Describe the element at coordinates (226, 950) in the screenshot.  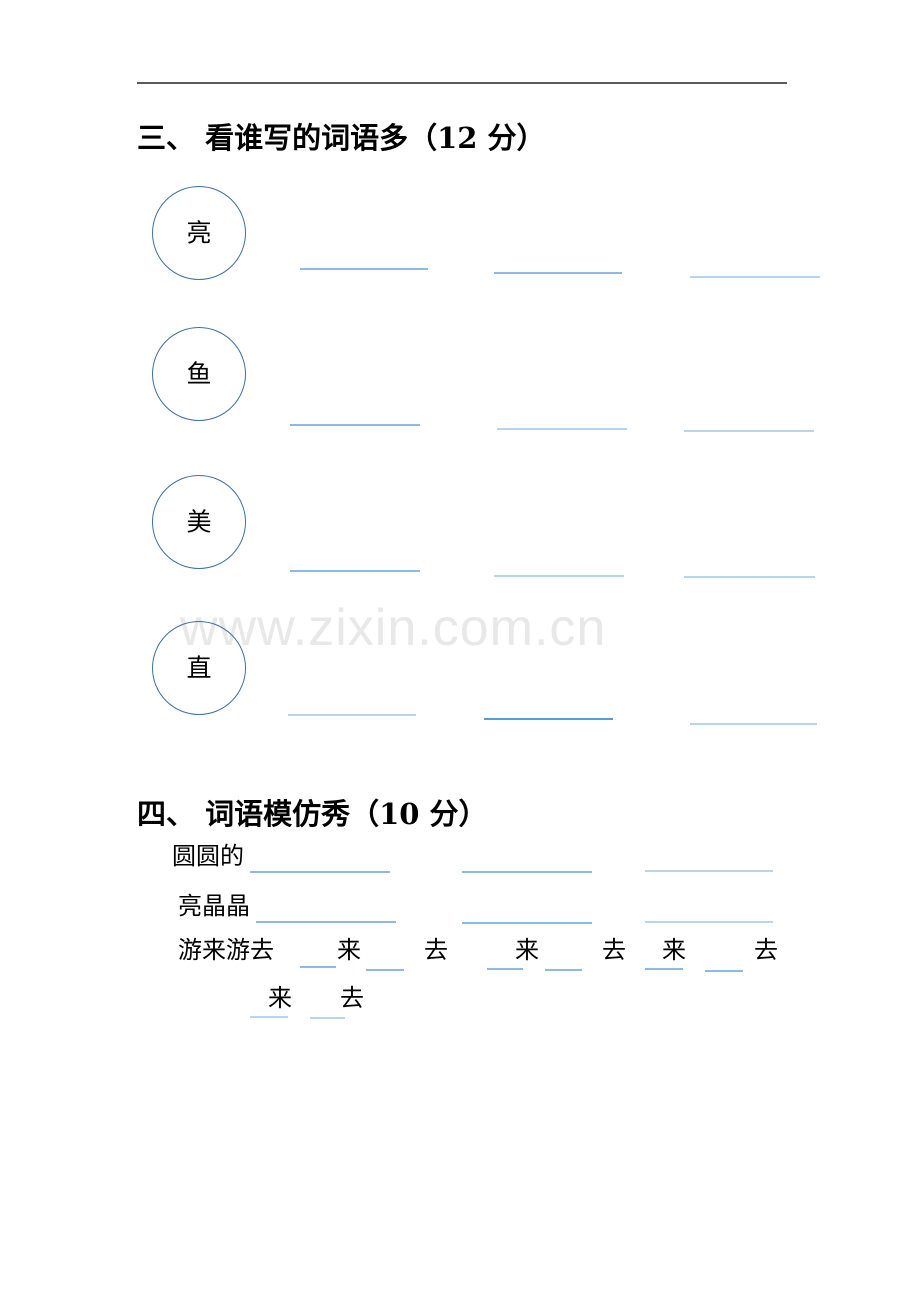
I see `pattern-label: 游来游去` at that location.